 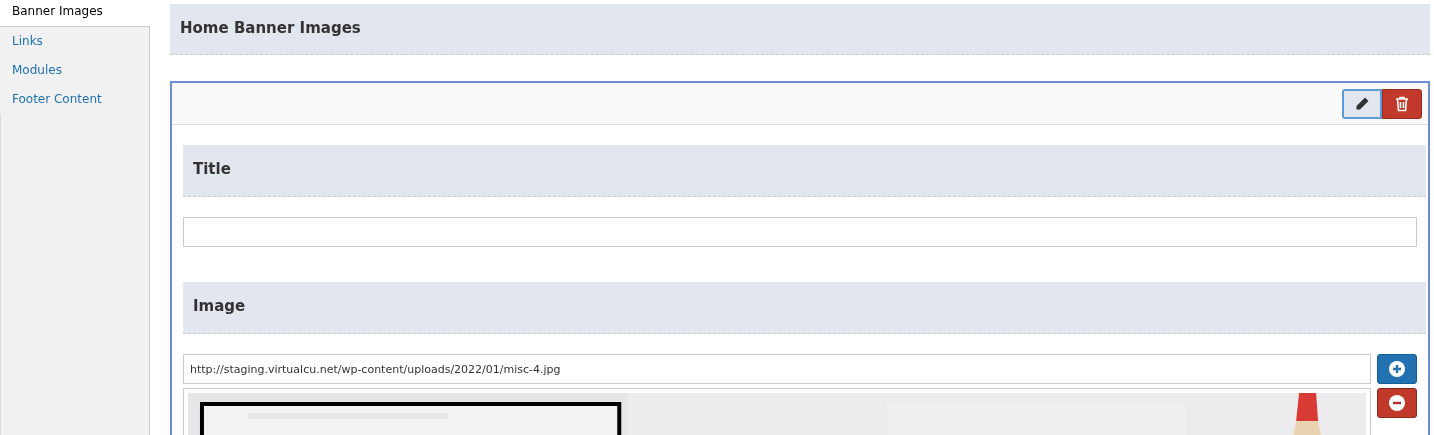 I want to click on trash-icon, so click(x=1402, y=104).